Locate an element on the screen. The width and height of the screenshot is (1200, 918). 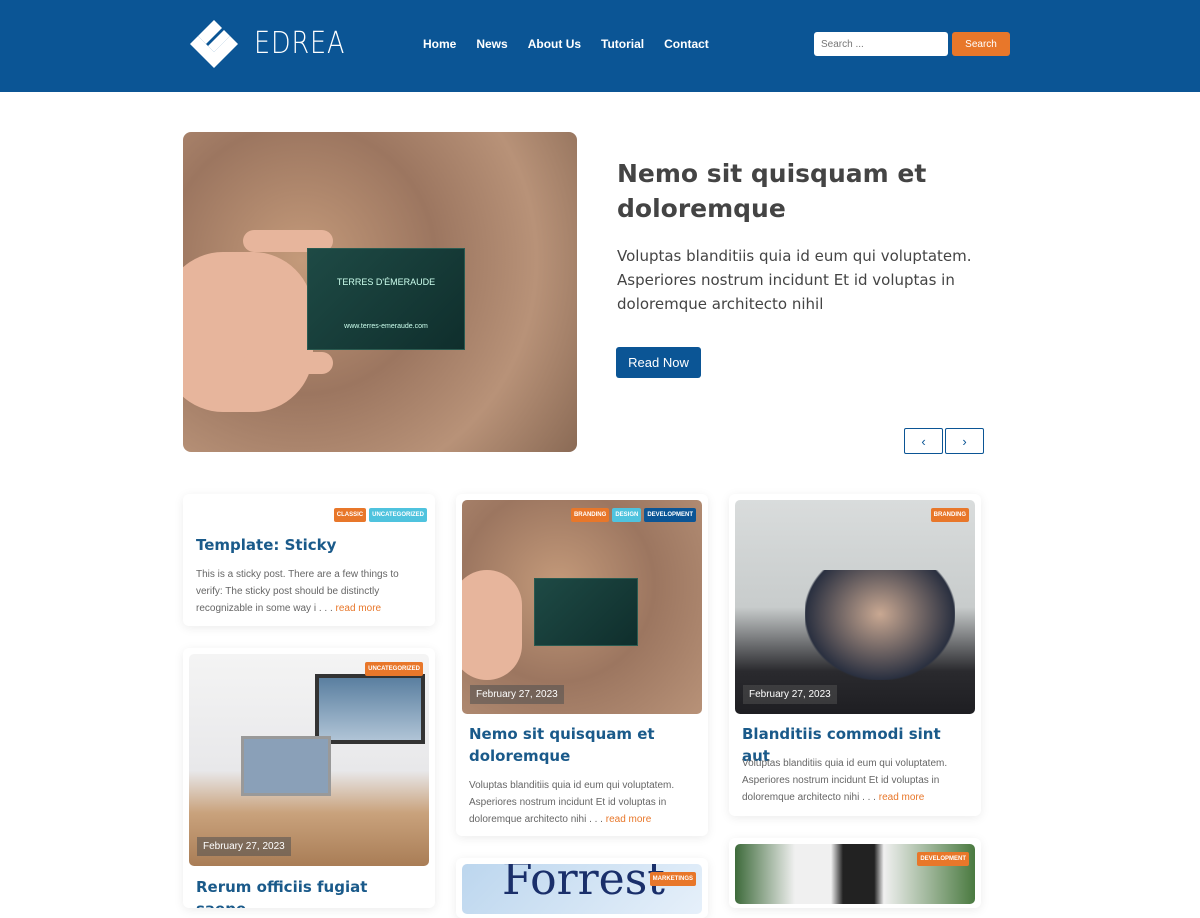
monitor-shape is located at coordinates (370, 709).